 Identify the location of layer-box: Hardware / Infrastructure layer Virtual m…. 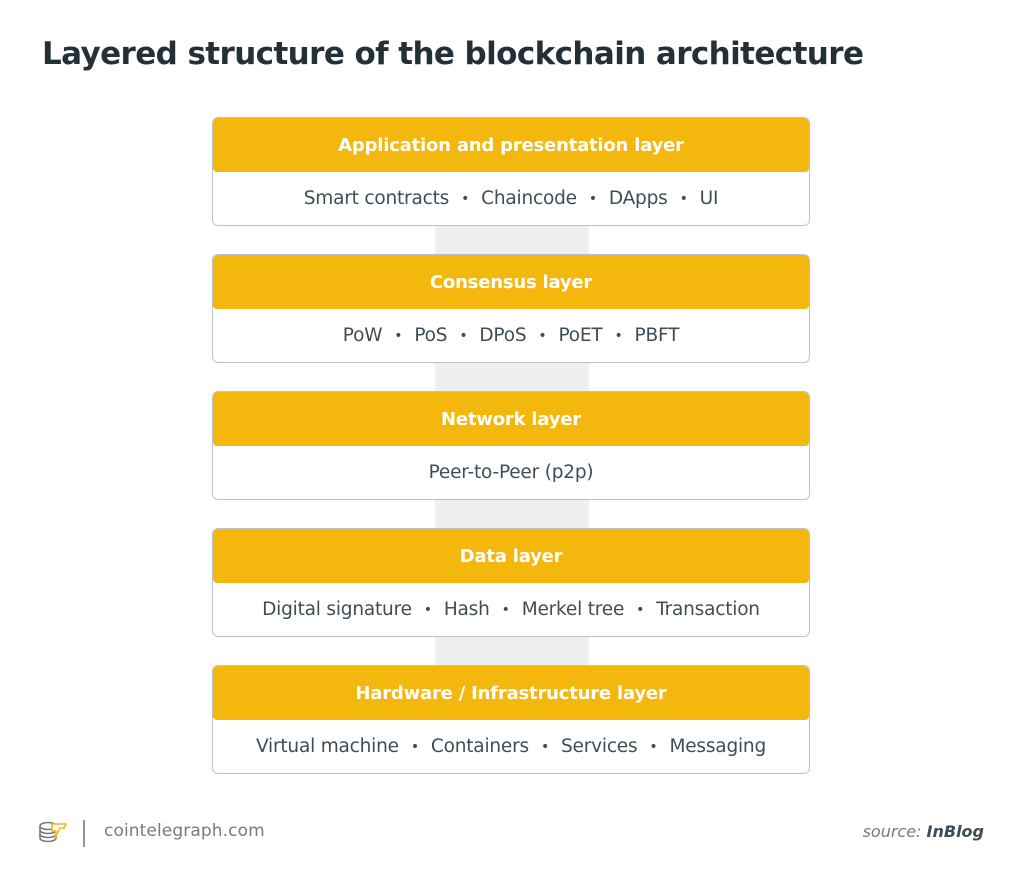
(511, 719).